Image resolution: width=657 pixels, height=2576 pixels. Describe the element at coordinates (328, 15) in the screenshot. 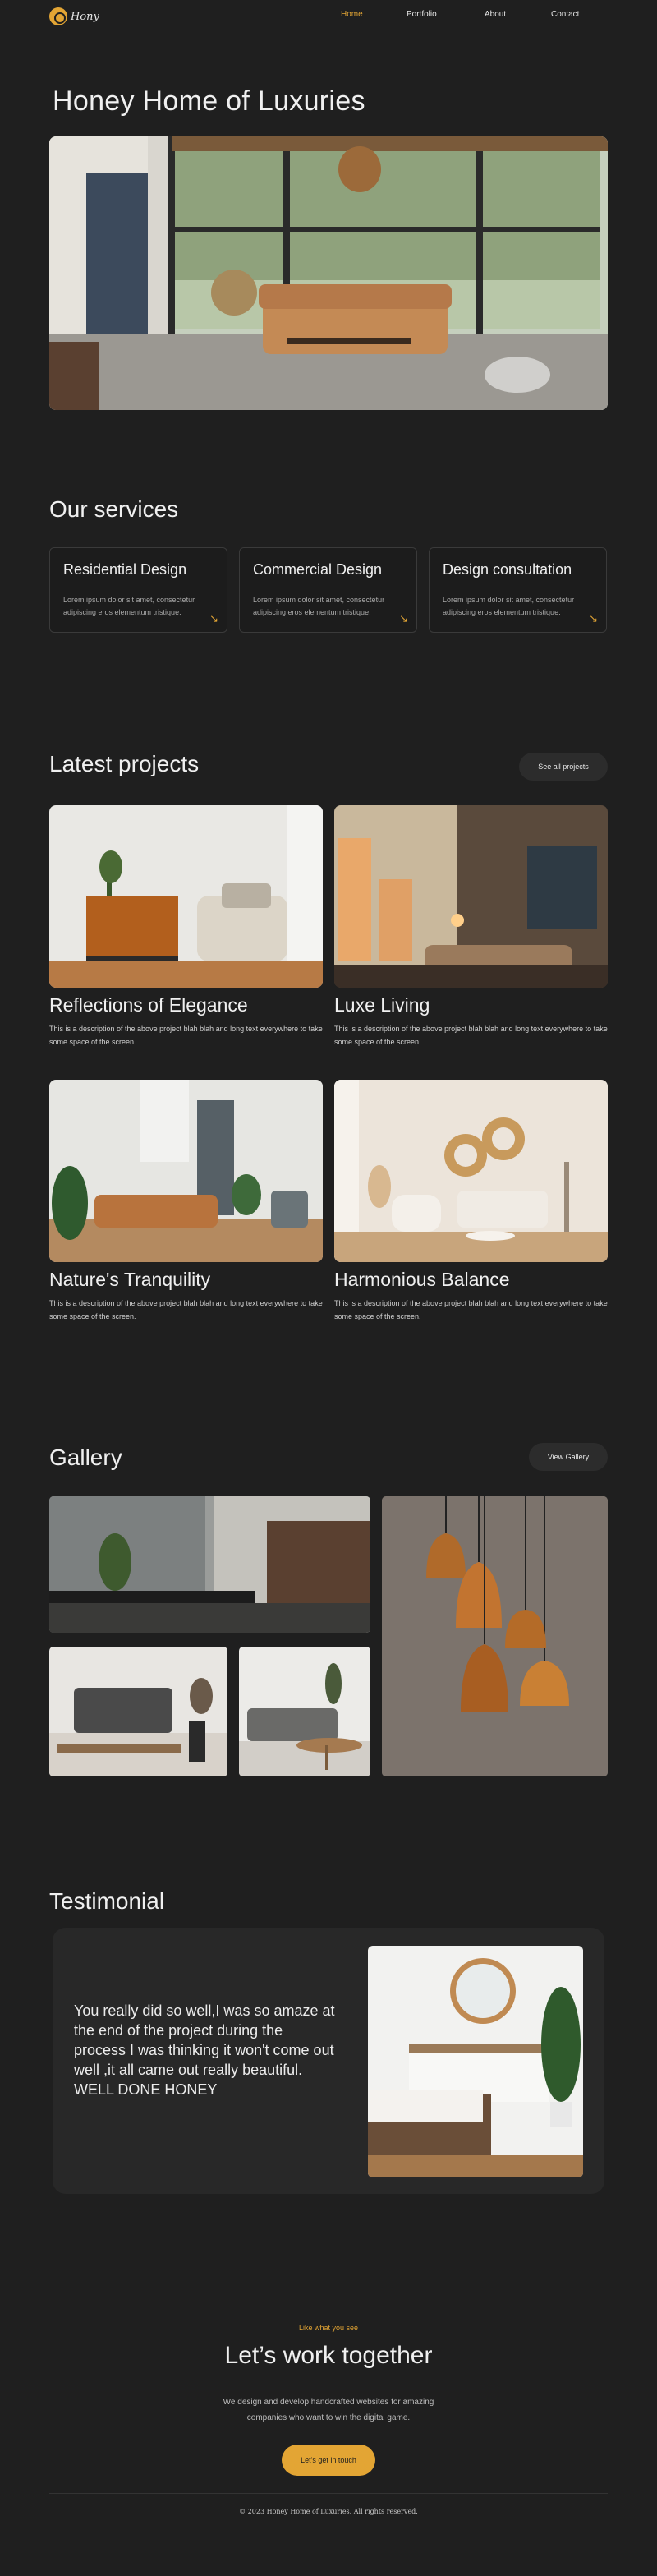

I see `top-nav: Hony Home Portfolio About Contact` at that location.